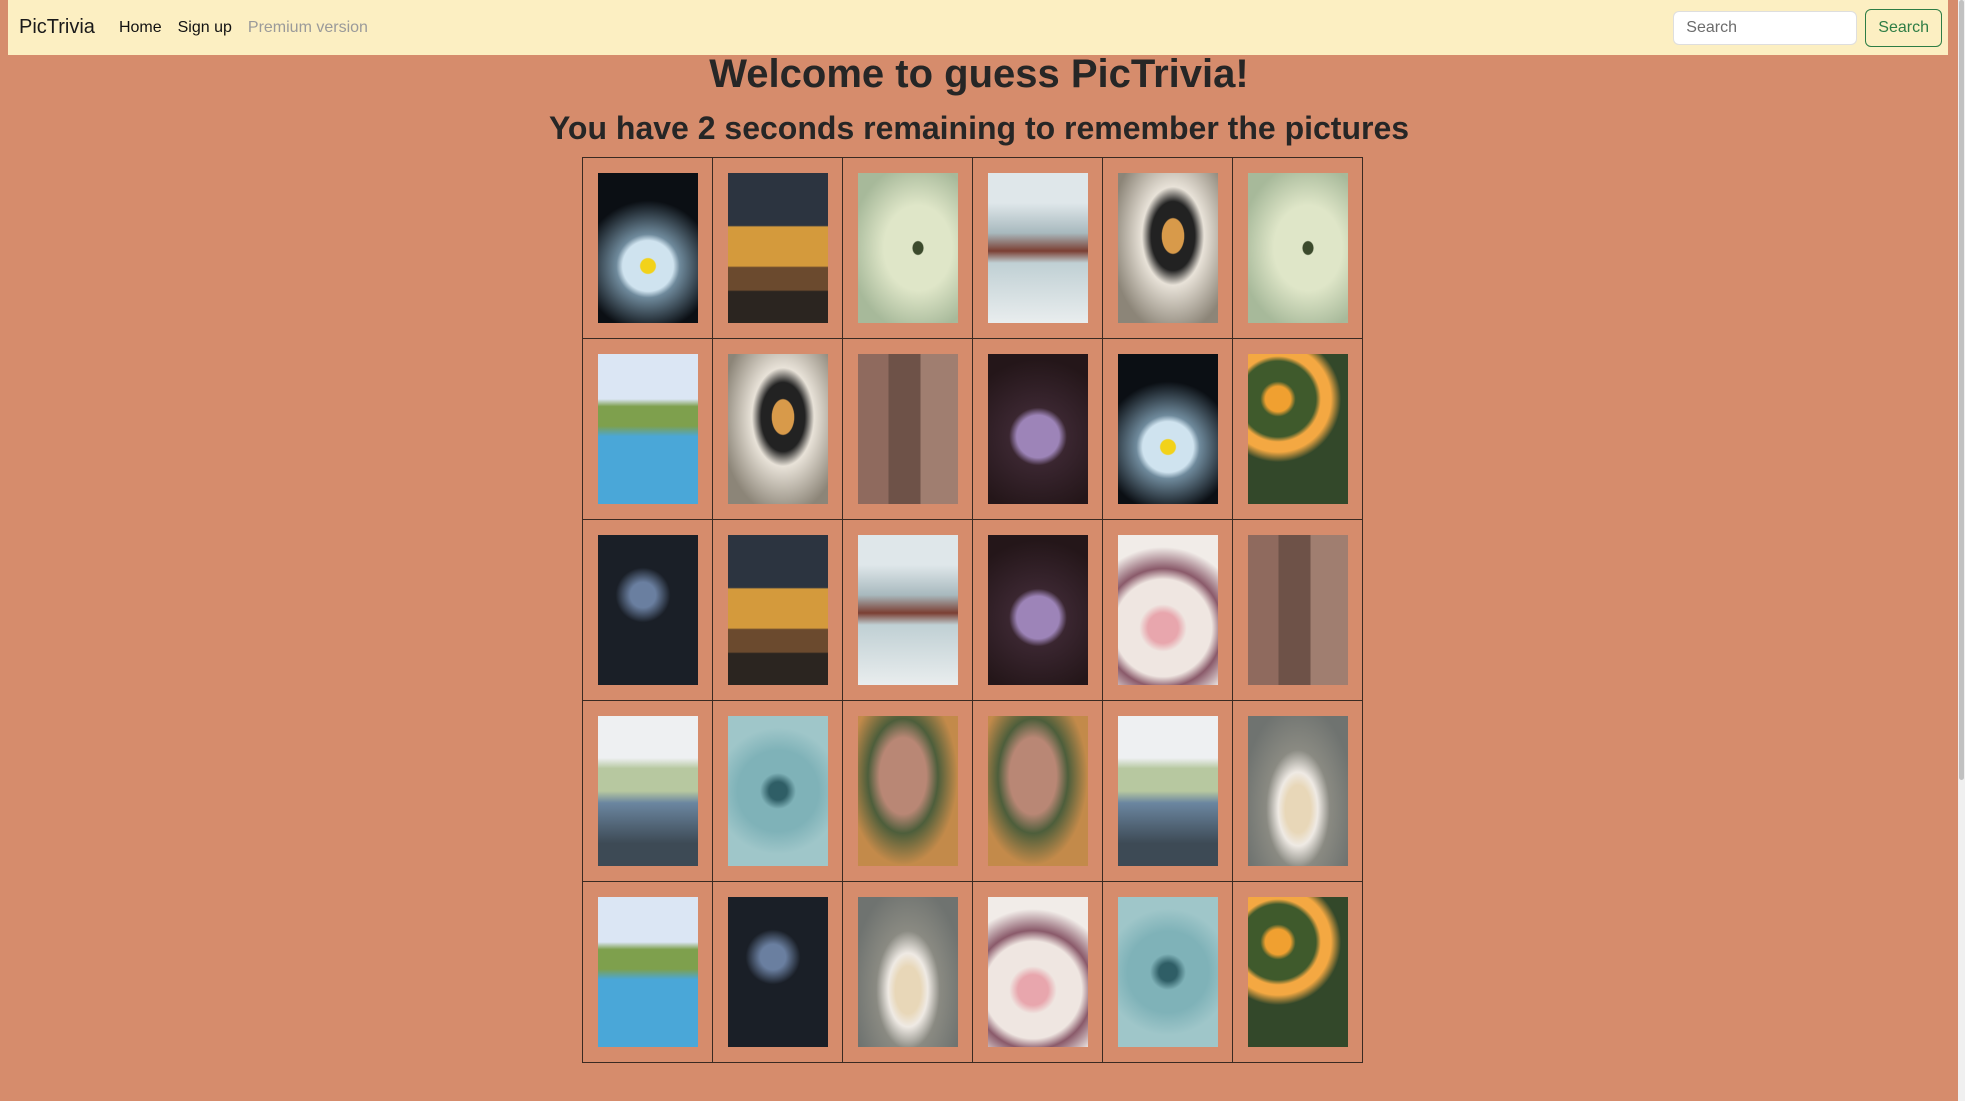 The width and height of the screenshot is (1965, 1101). What do you see at coordinates (205, 28) in the screenshot?
I see `nav-link-sign-up: Sign up` at bounding box center [205, 28].